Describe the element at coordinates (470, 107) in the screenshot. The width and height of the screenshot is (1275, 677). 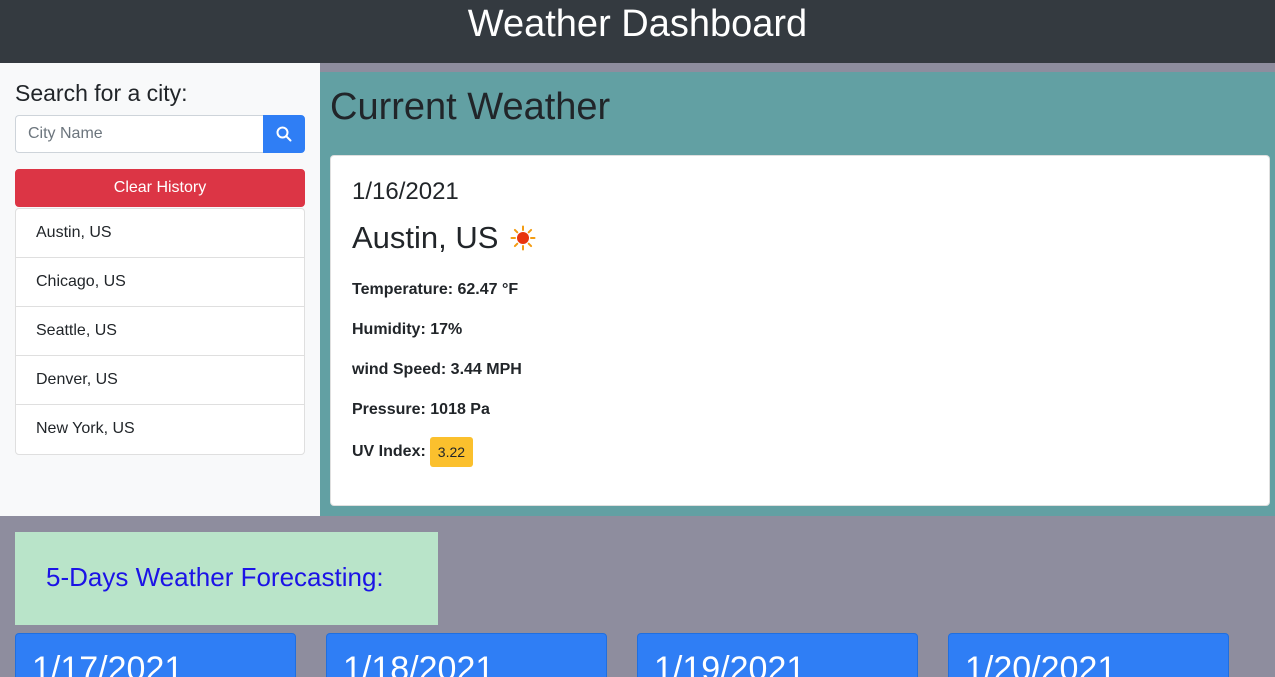
I see `current-weather-heading: Current Weather` at that location.